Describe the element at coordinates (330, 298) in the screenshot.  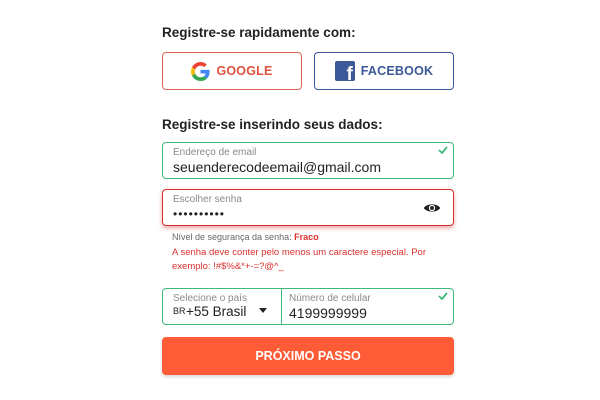
I see `phone-number-label: Número de celular` at that location.